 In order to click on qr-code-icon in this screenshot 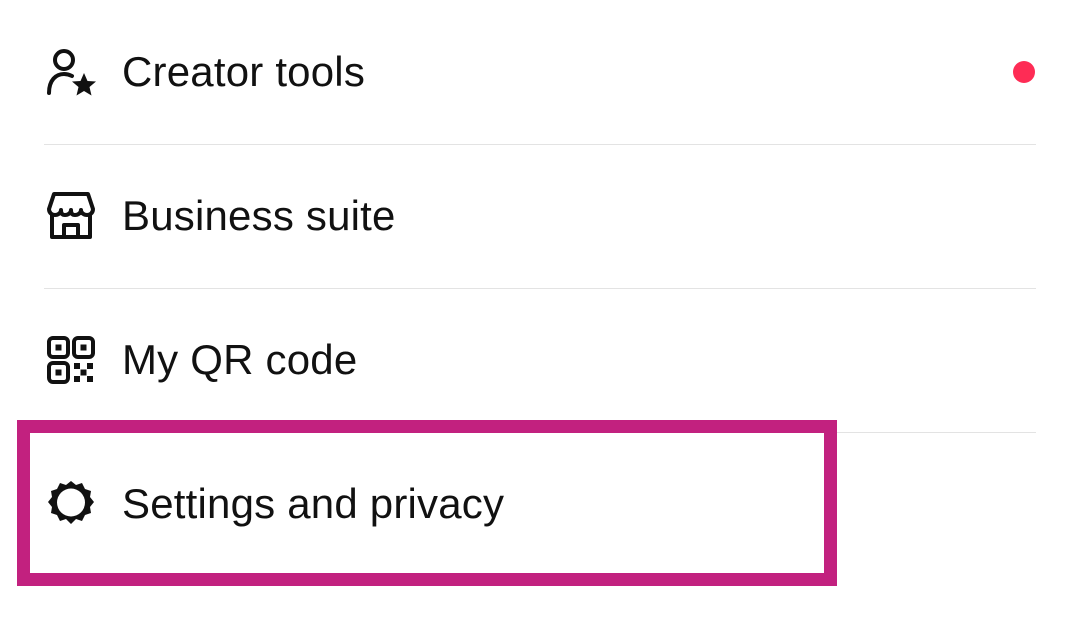, I will do `click(71, 360)`.